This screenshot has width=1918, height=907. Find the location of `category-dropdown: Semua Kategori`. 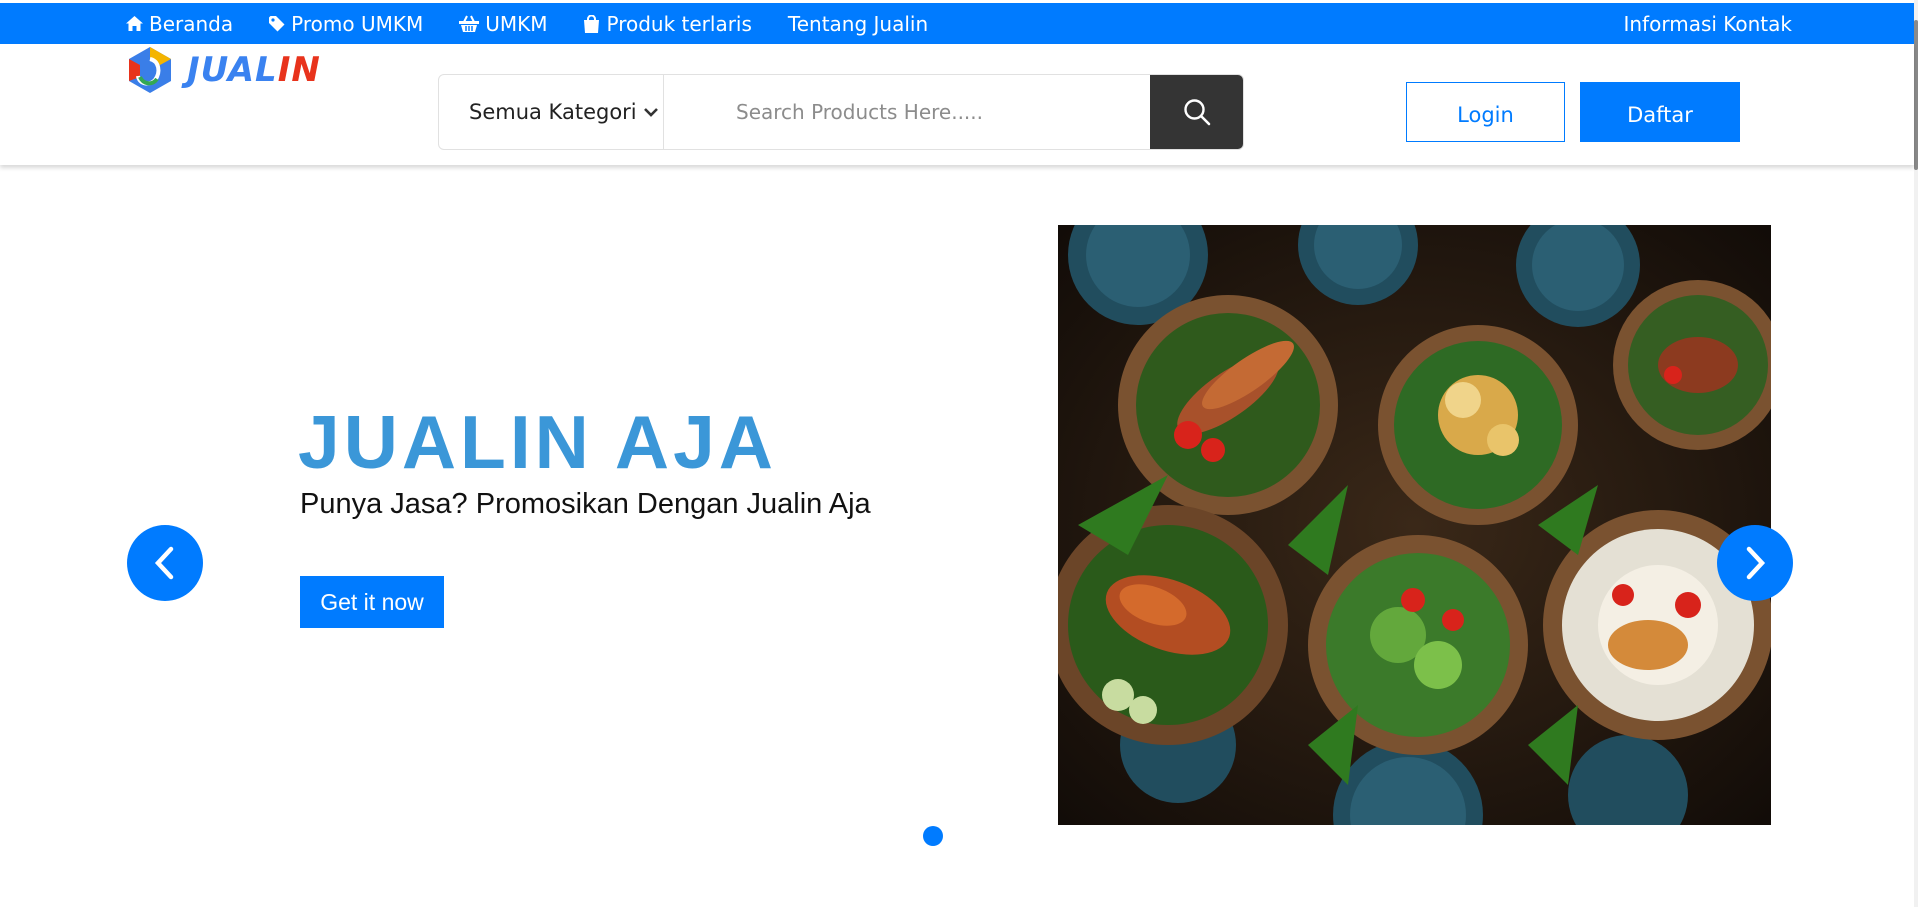

category-dropdown: Semua Kategori is located at coordinates (551, 112).